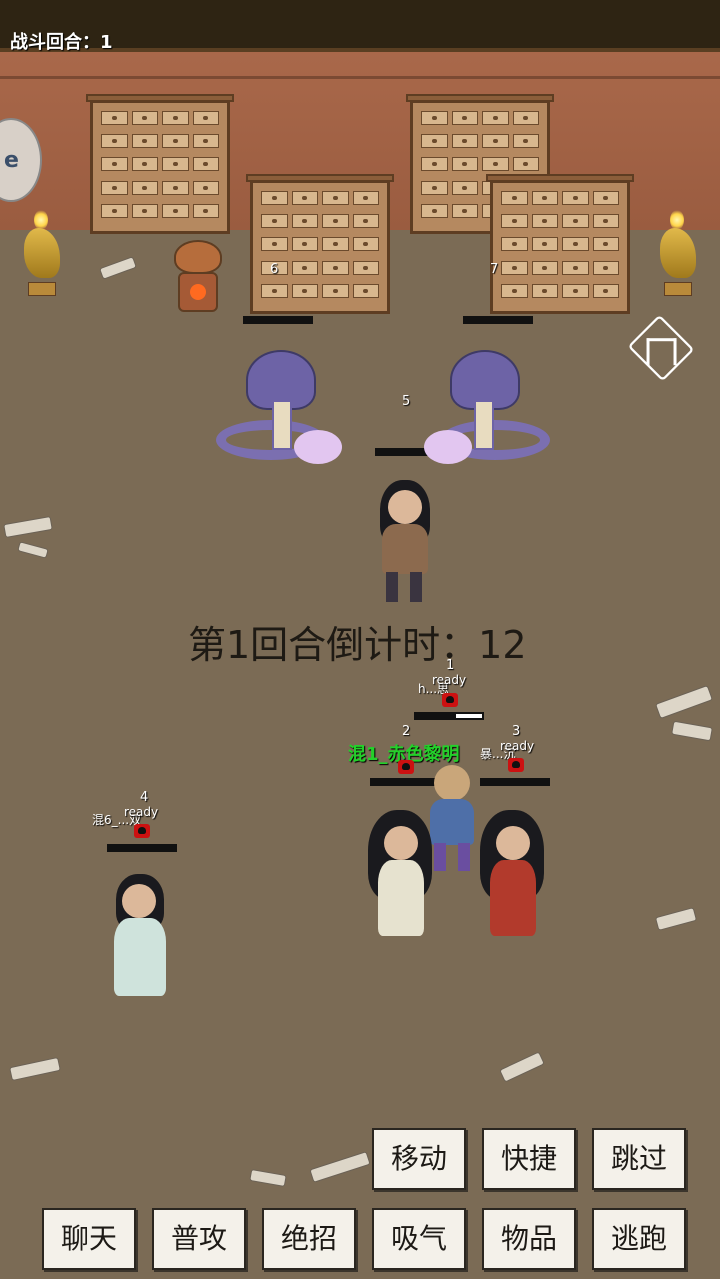  What do you see at coordinates (144, 797) in the screenshot?
I see `ally-number: 4` at bounding box center [144, 797].